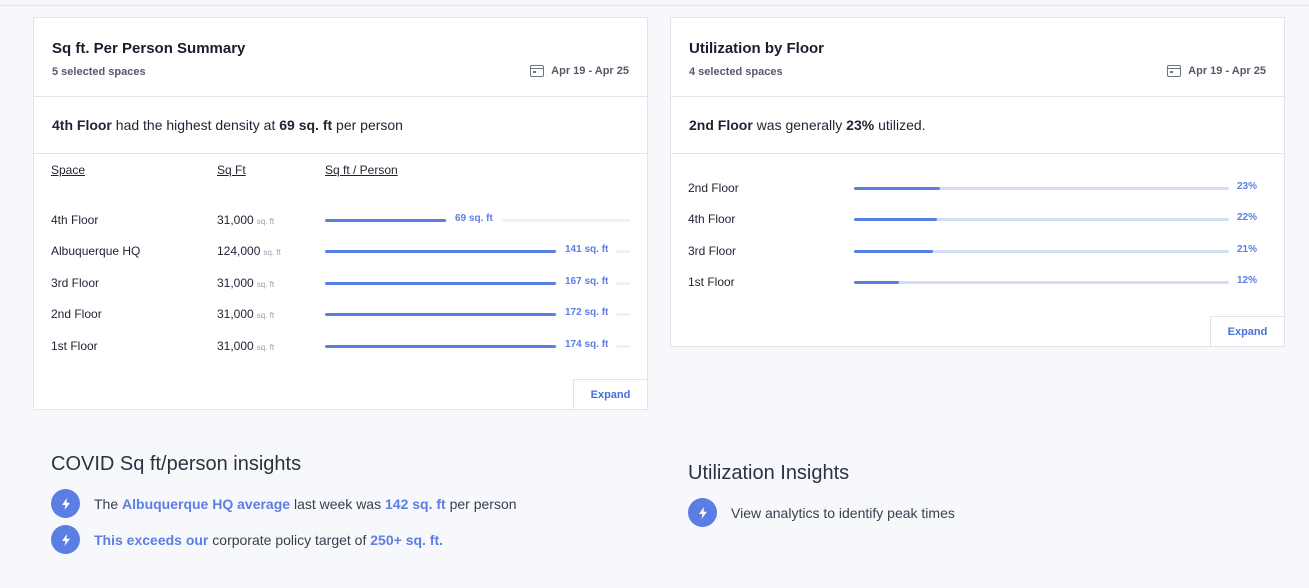 The height and width of the screenshot is (588, 1309). What do you see at coordinates (1243, 280) in the screenshot?
I see `bar-value-label: 12%` at bounding box center [1243, 280].